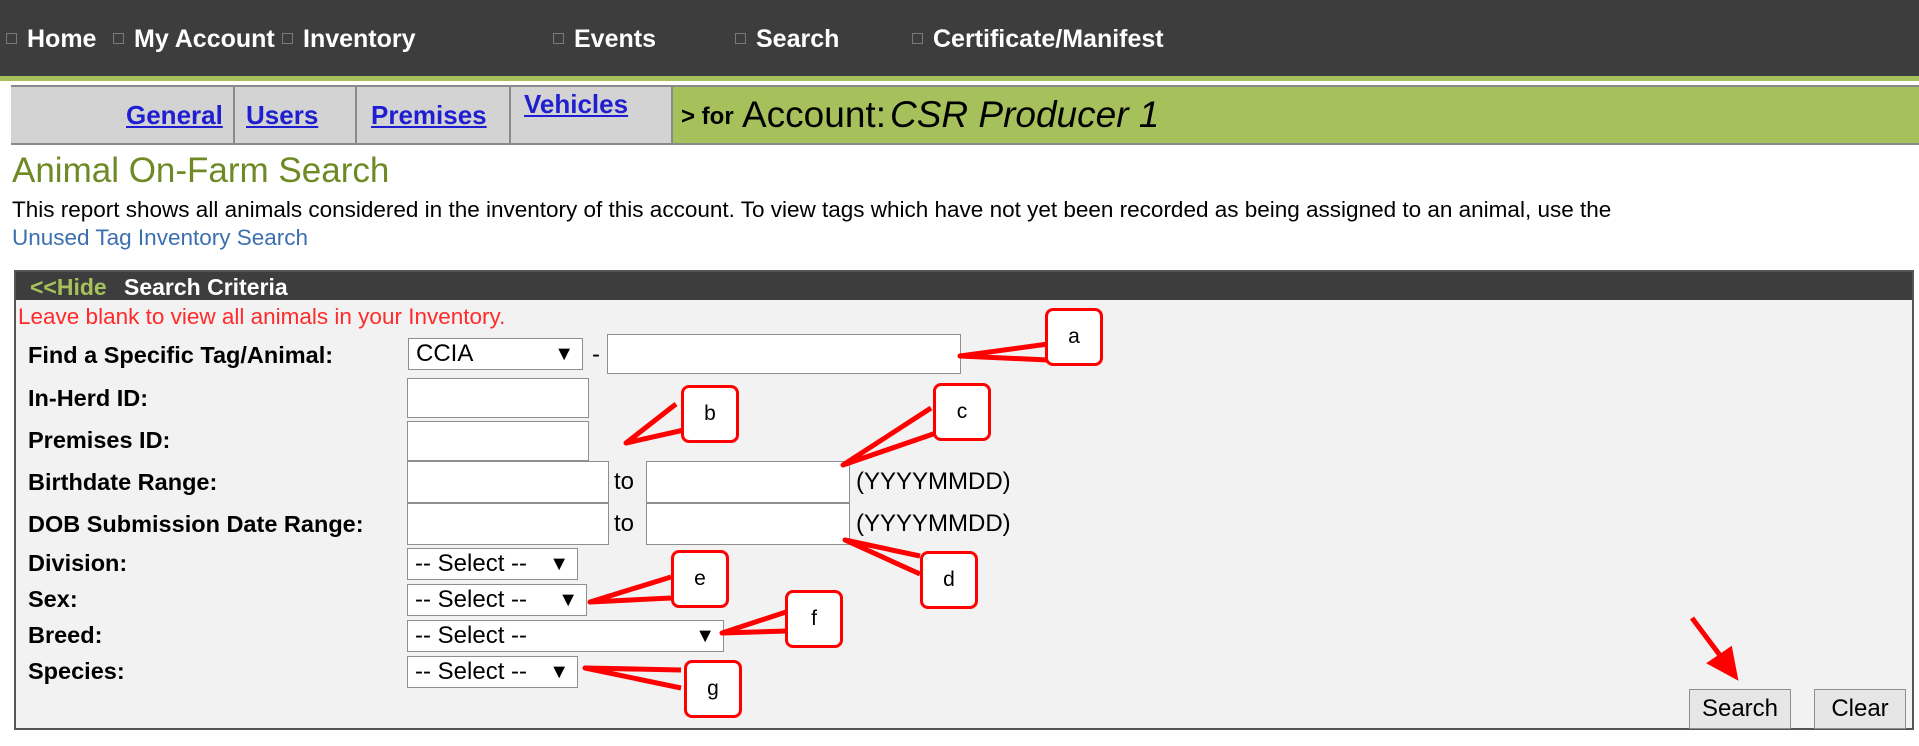 The image size is (1919, 746). I want to click on search-pointer-arrow, so click(1707, 638).